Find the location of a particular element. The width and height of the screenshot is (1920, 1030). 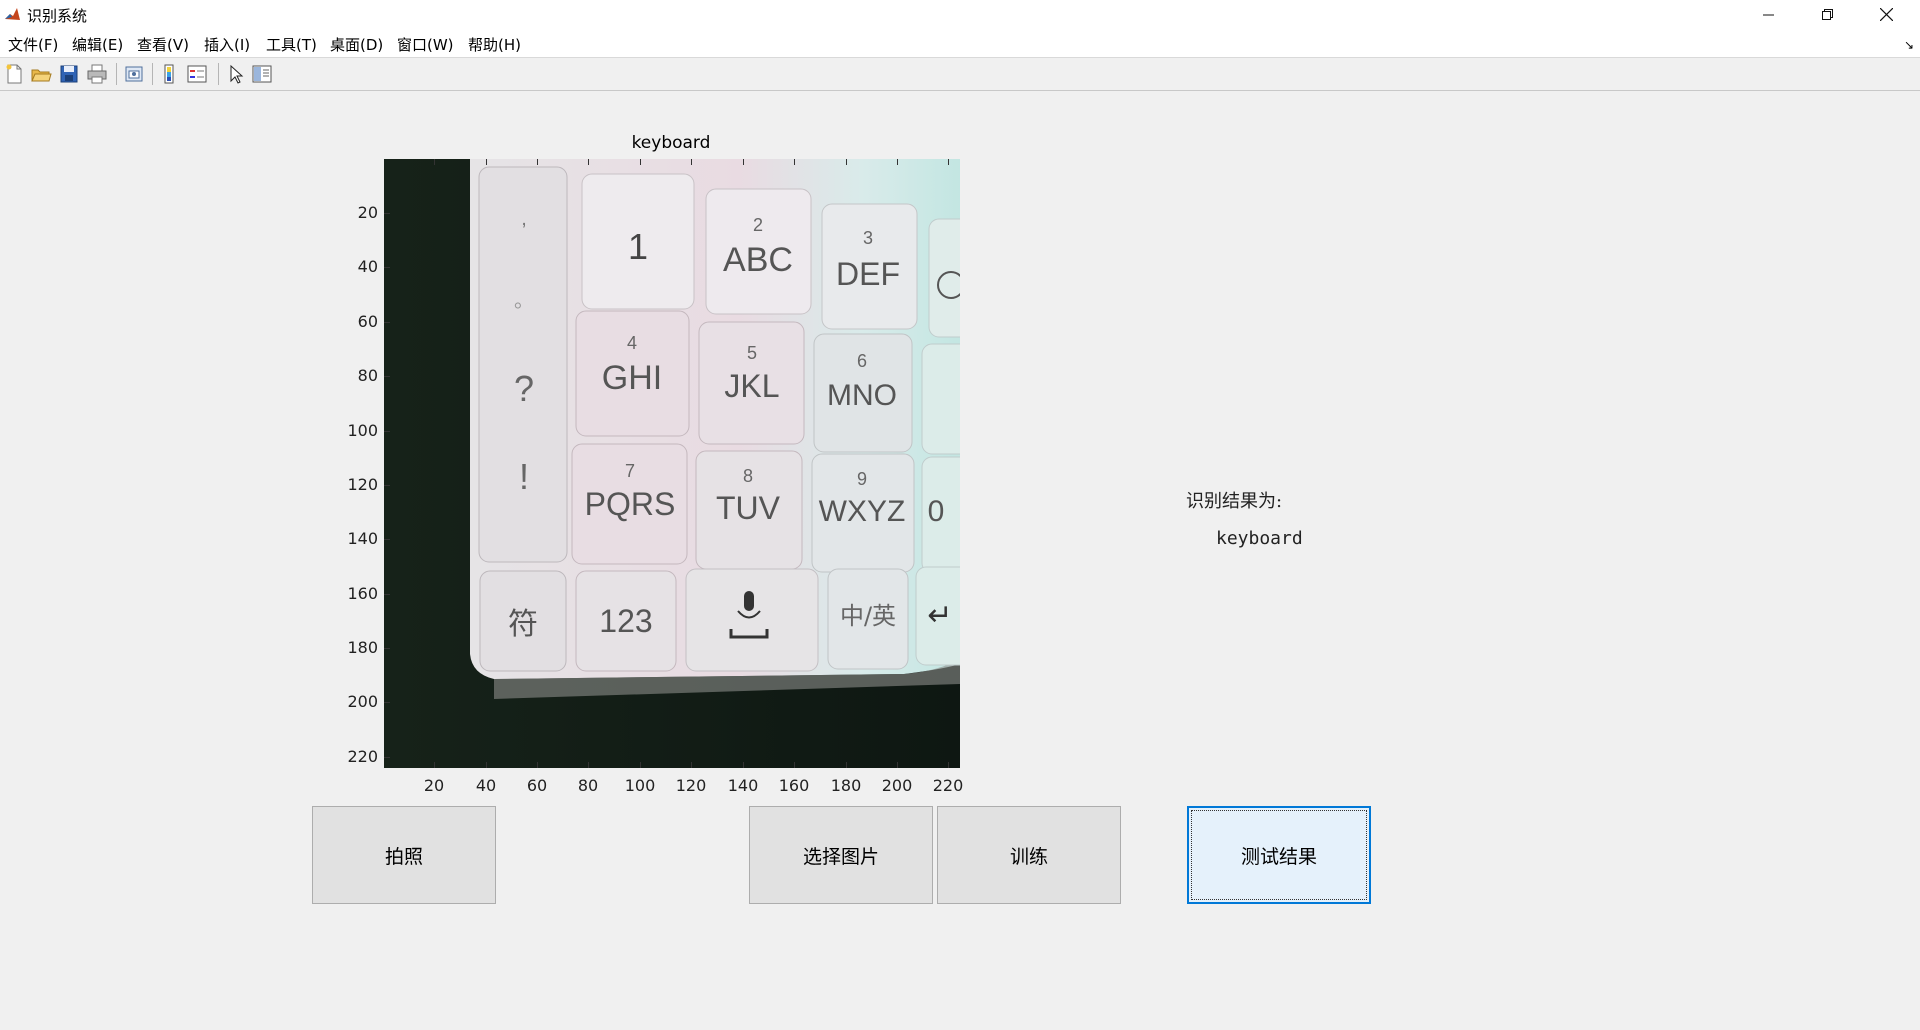

y-tick-label: 60 is located at coordinates (367, 321).